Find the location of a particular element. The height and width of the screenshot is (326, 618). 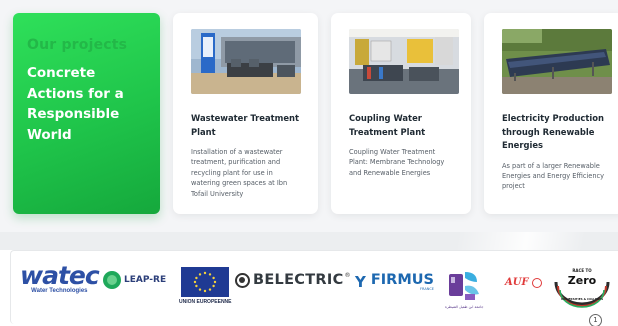

section-title-line: World is located at coordinates (49, 134).